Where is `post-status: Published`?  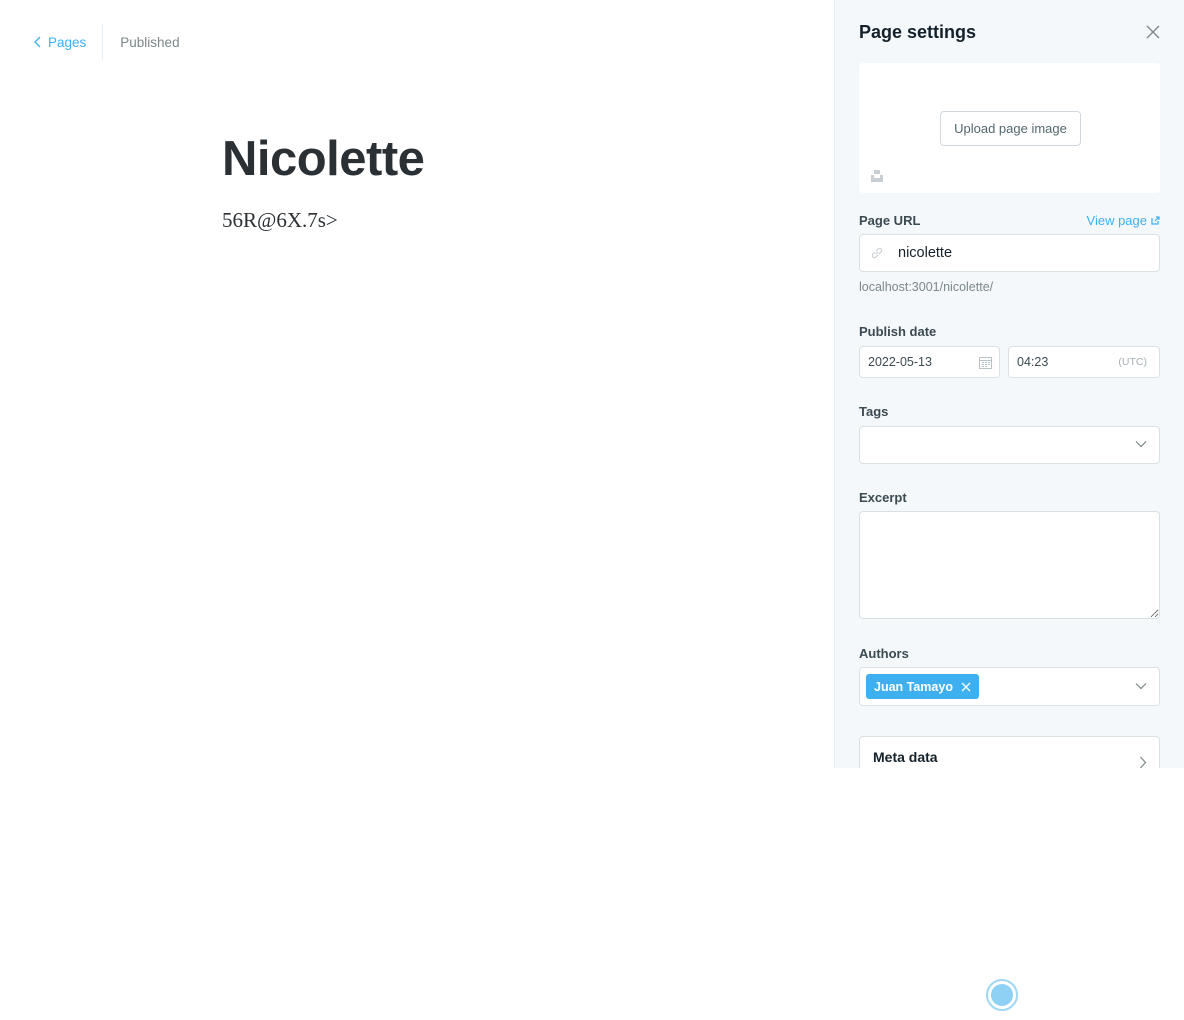 post-status: Published is located at coordinates (150, 42).